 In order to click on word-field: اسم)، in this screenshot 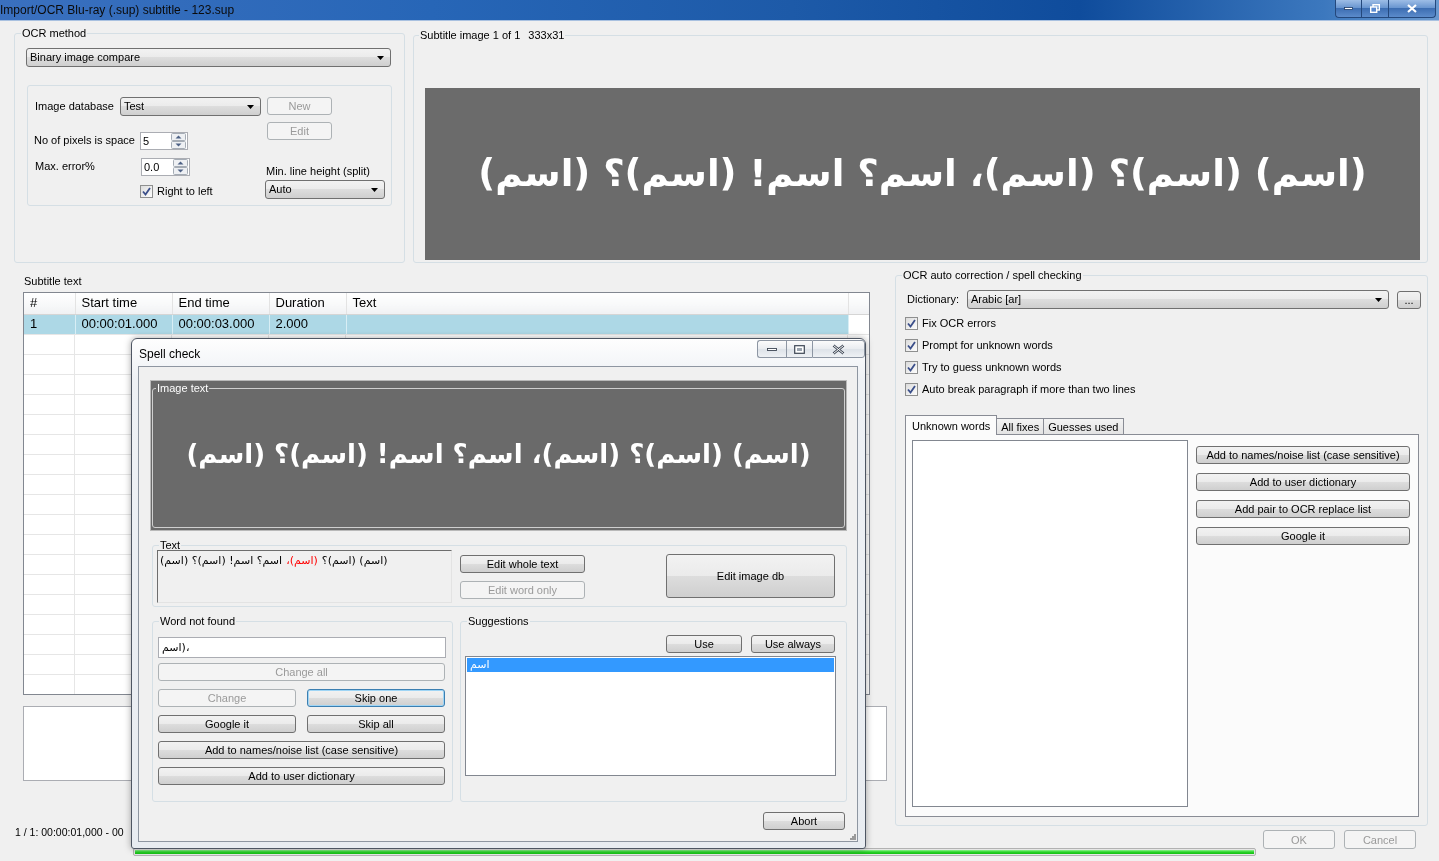, I will do `click(302, 647)`.